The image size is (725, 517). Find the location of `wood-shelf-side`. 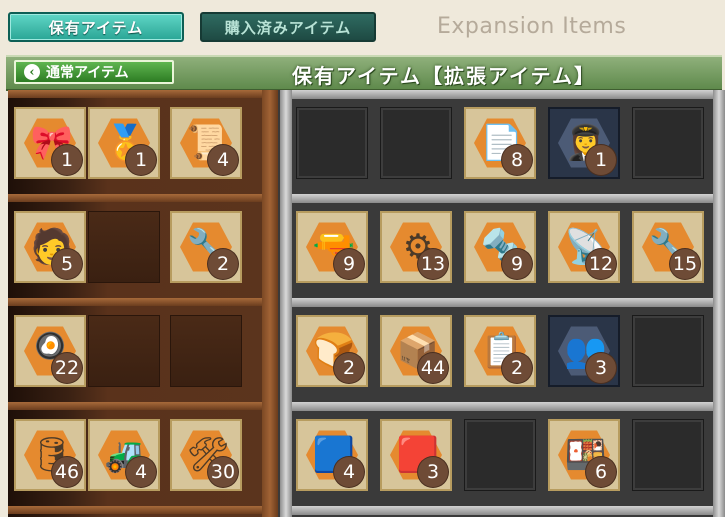

wood-shelf-side is located at coordinates (270, 303).